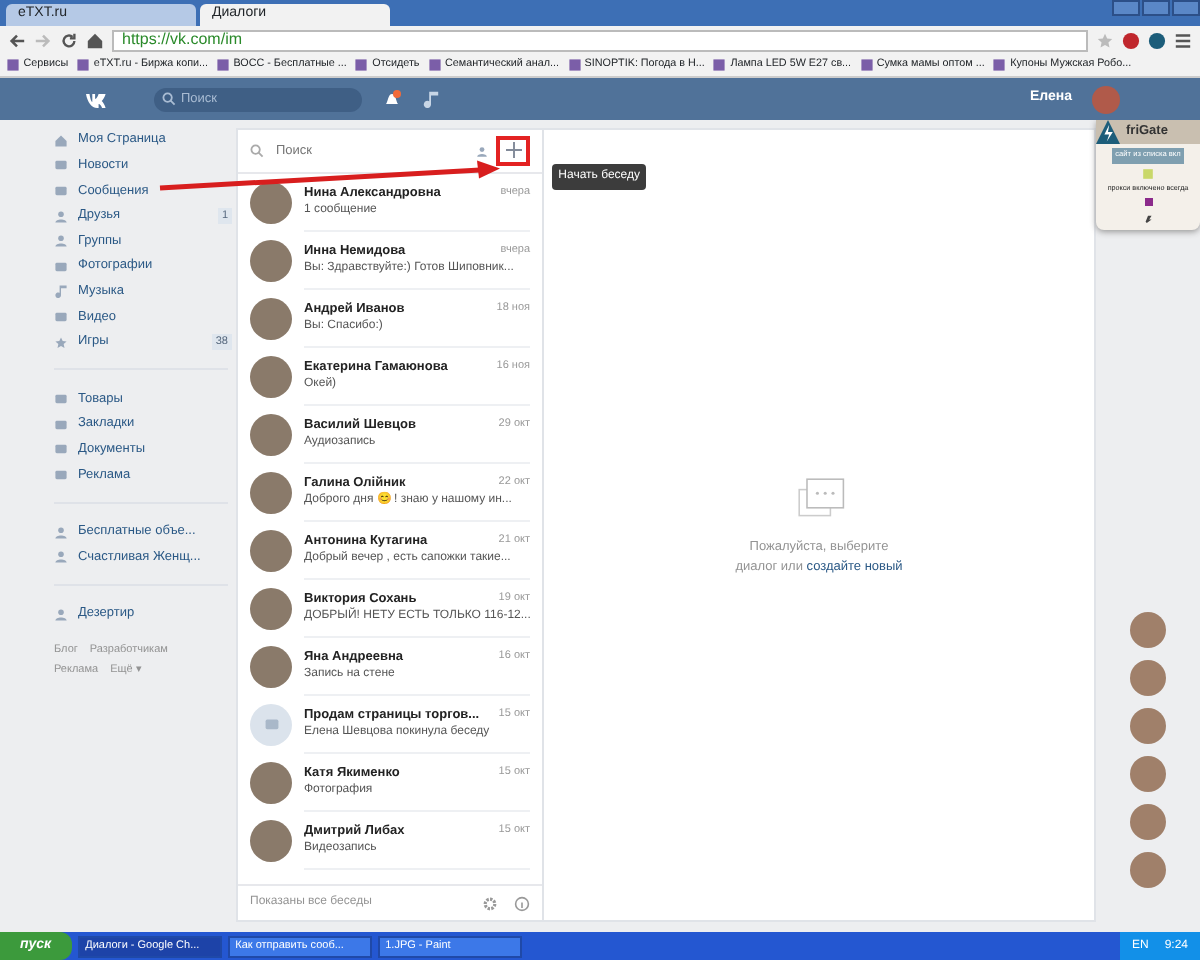  Describe the element at coordinates (522, 903) in the screenshot. I see `info-icon` at that location.